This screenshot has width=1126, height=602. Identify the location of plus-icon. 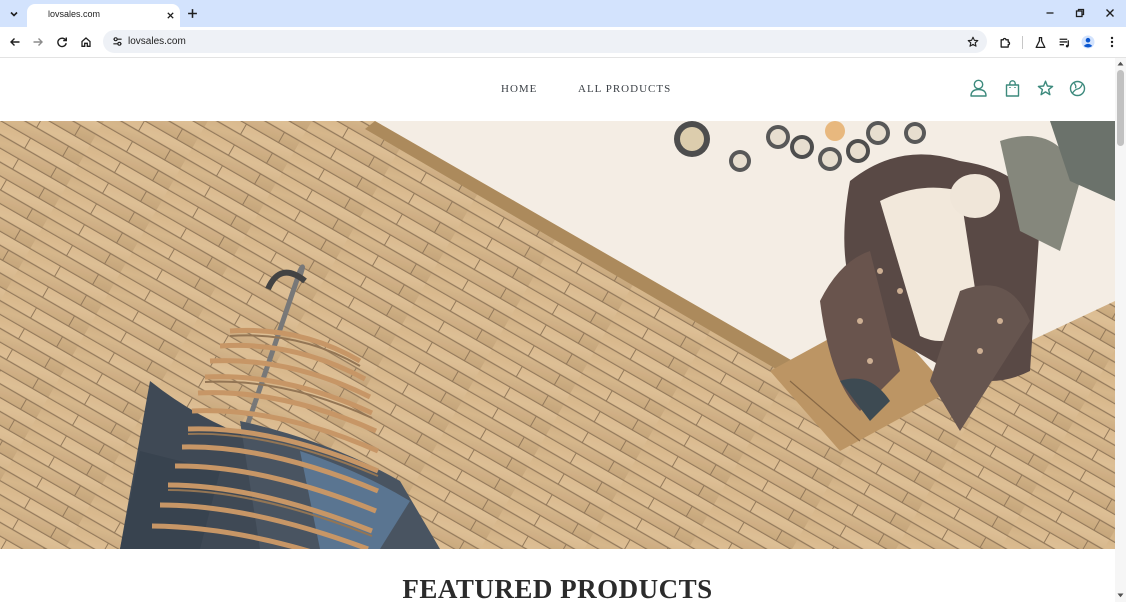
(192, 13).